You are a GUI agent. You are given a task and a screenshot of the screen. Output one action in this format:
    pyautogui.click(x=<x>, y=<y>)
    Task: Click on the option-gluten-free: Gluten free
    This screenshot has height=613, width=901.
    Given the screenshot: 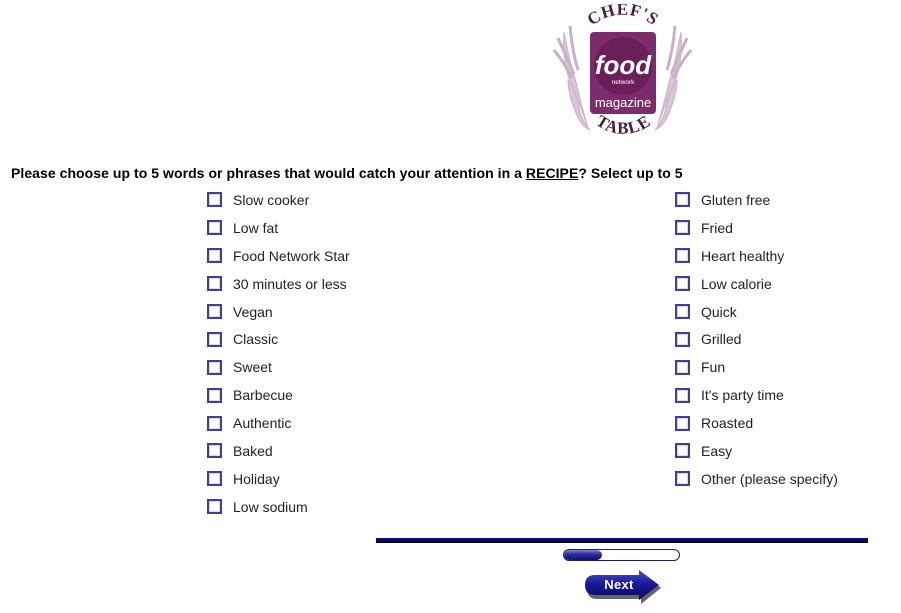 What is the action you would take?
    pyautogui.click(x=756, y=200)
    